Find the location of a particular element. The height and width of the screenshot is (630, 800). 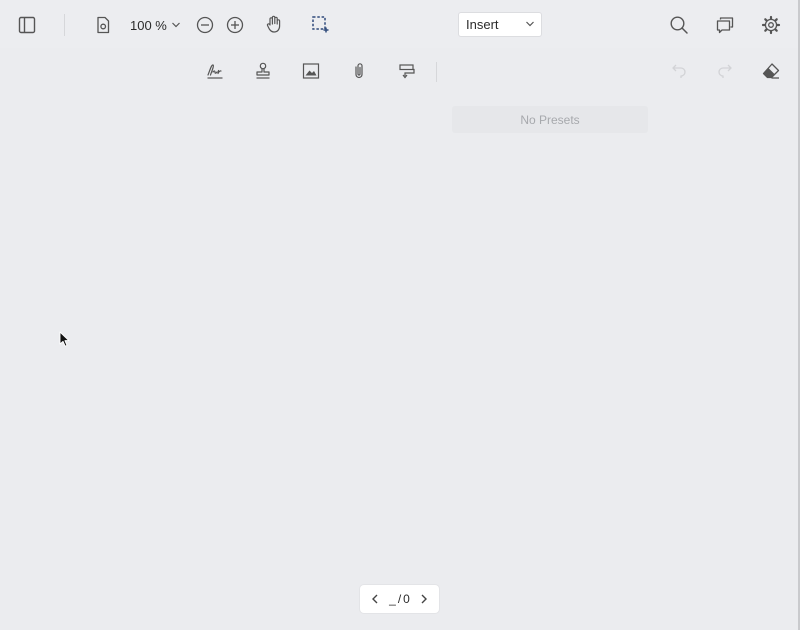

hand-pan-icon is located at coordinates (273, 24).